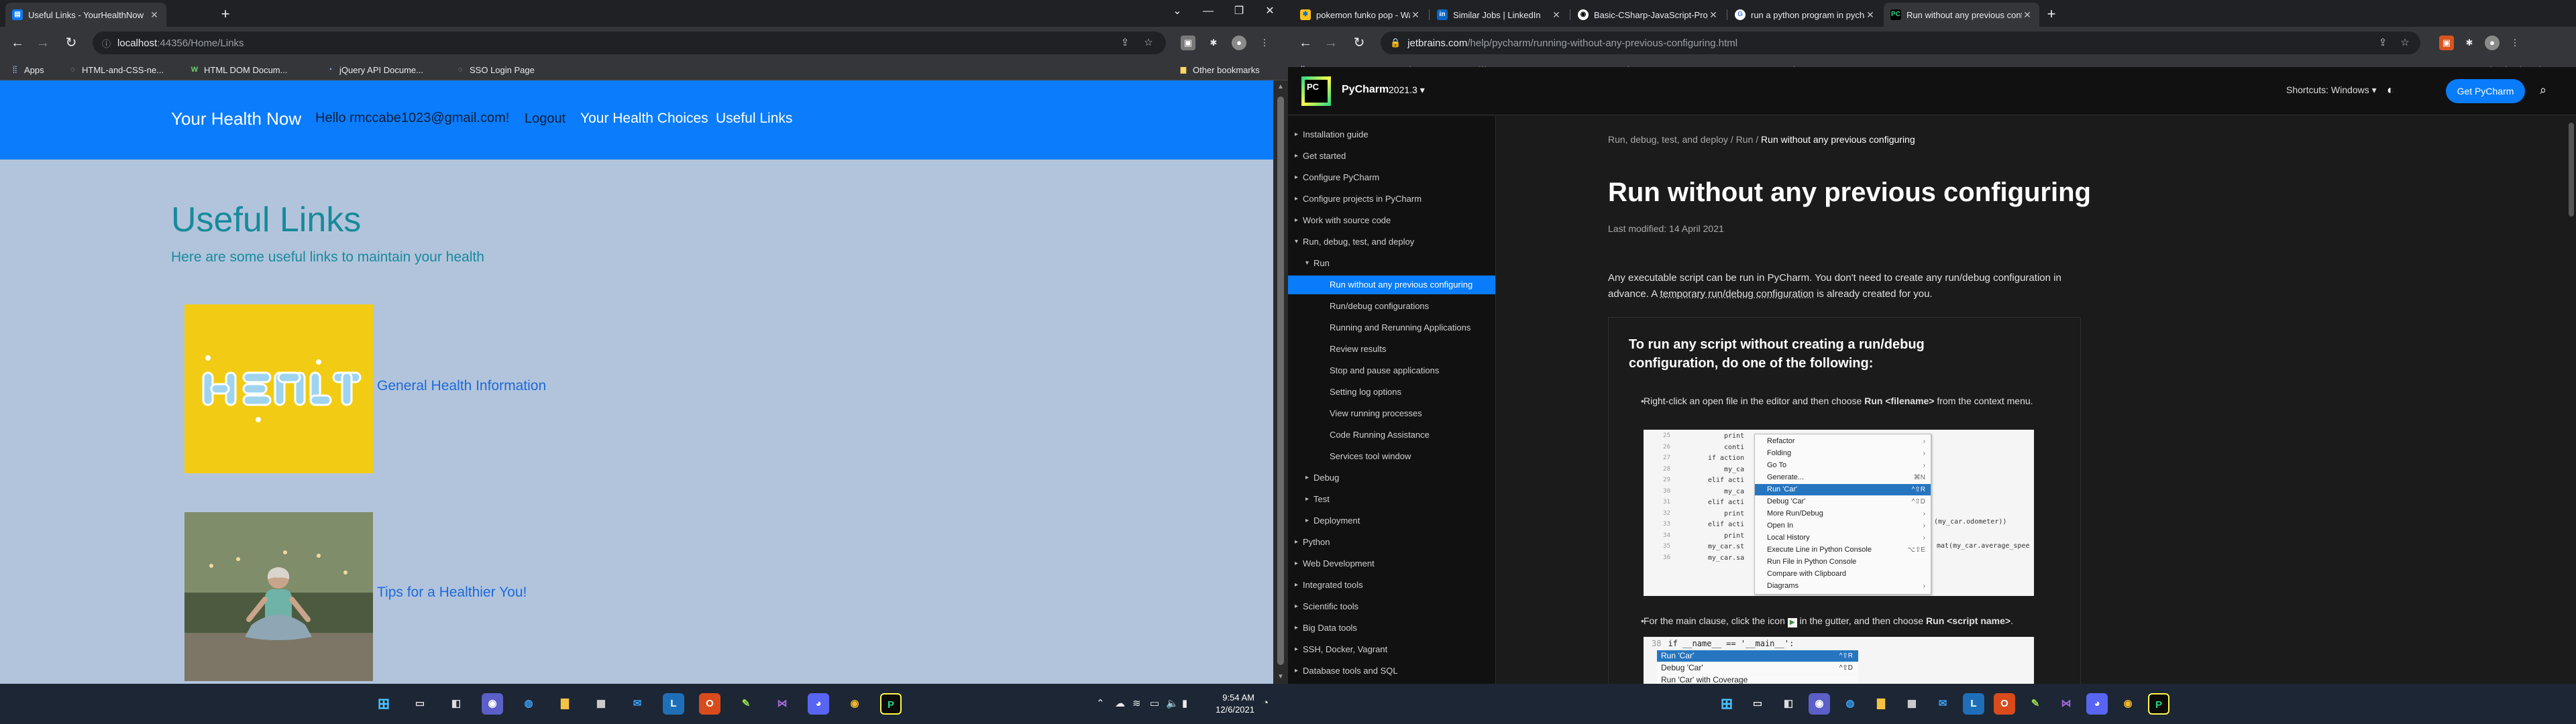 The image size is (2576, 724). I want to click on other-bookmarks: ▆Other bookmarks, so click(1219, 69).